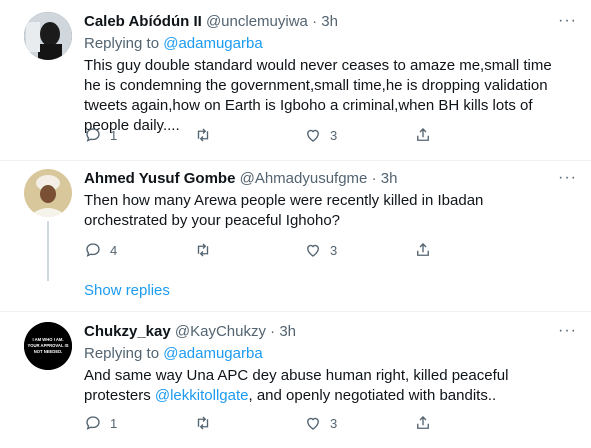 This screenshot has height=448, width=591. Describe the element at coordinates (372, 395) in the screenshot. I see `tweet-text-part: , and openly negotiated with bandits..` at that location.